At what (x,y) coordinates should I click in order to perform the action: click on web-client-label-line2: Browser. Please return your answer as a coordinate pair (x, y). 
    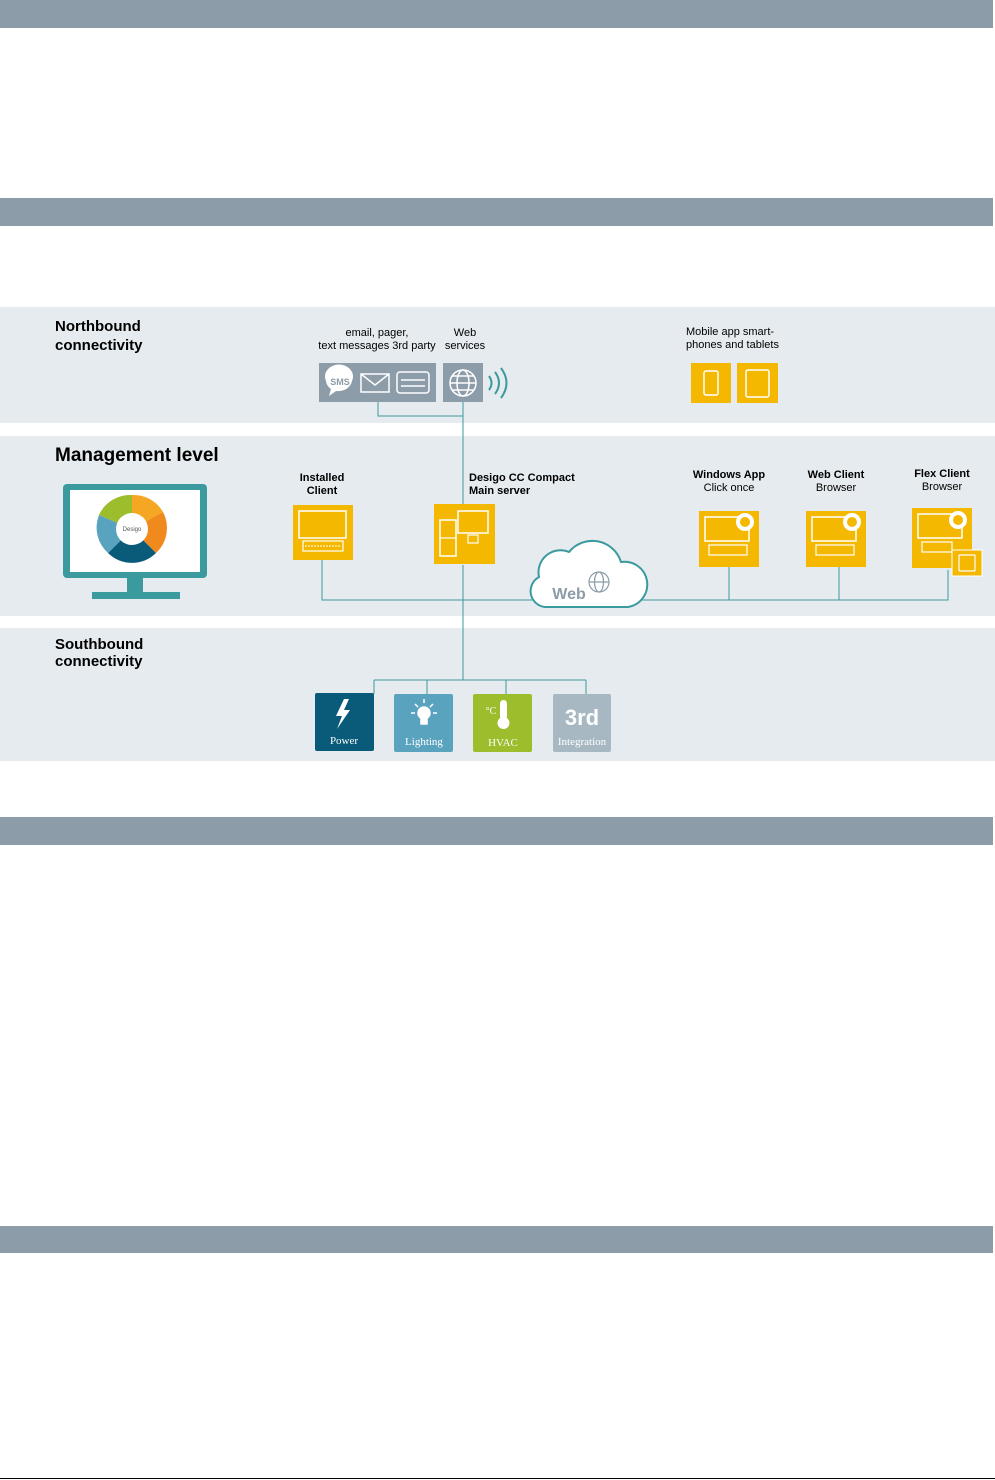
    Looking at the image, I should click on (836, 488).